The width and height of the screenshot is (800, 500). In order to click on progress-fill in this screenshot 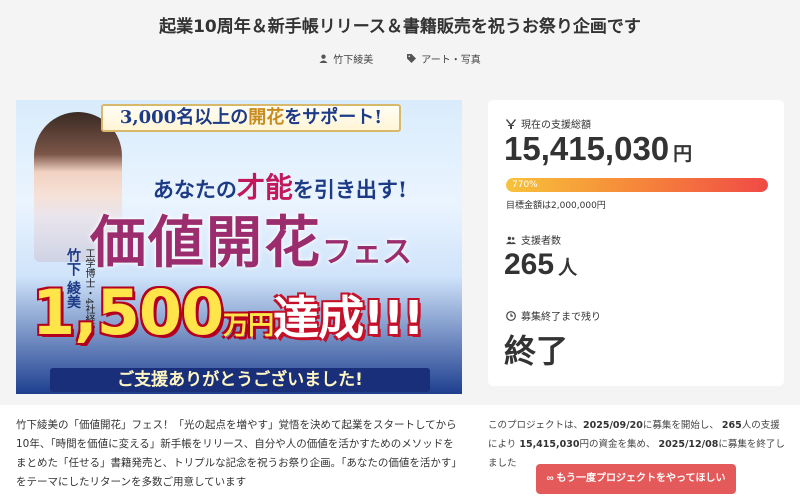, I will do `click(637, 185)`.